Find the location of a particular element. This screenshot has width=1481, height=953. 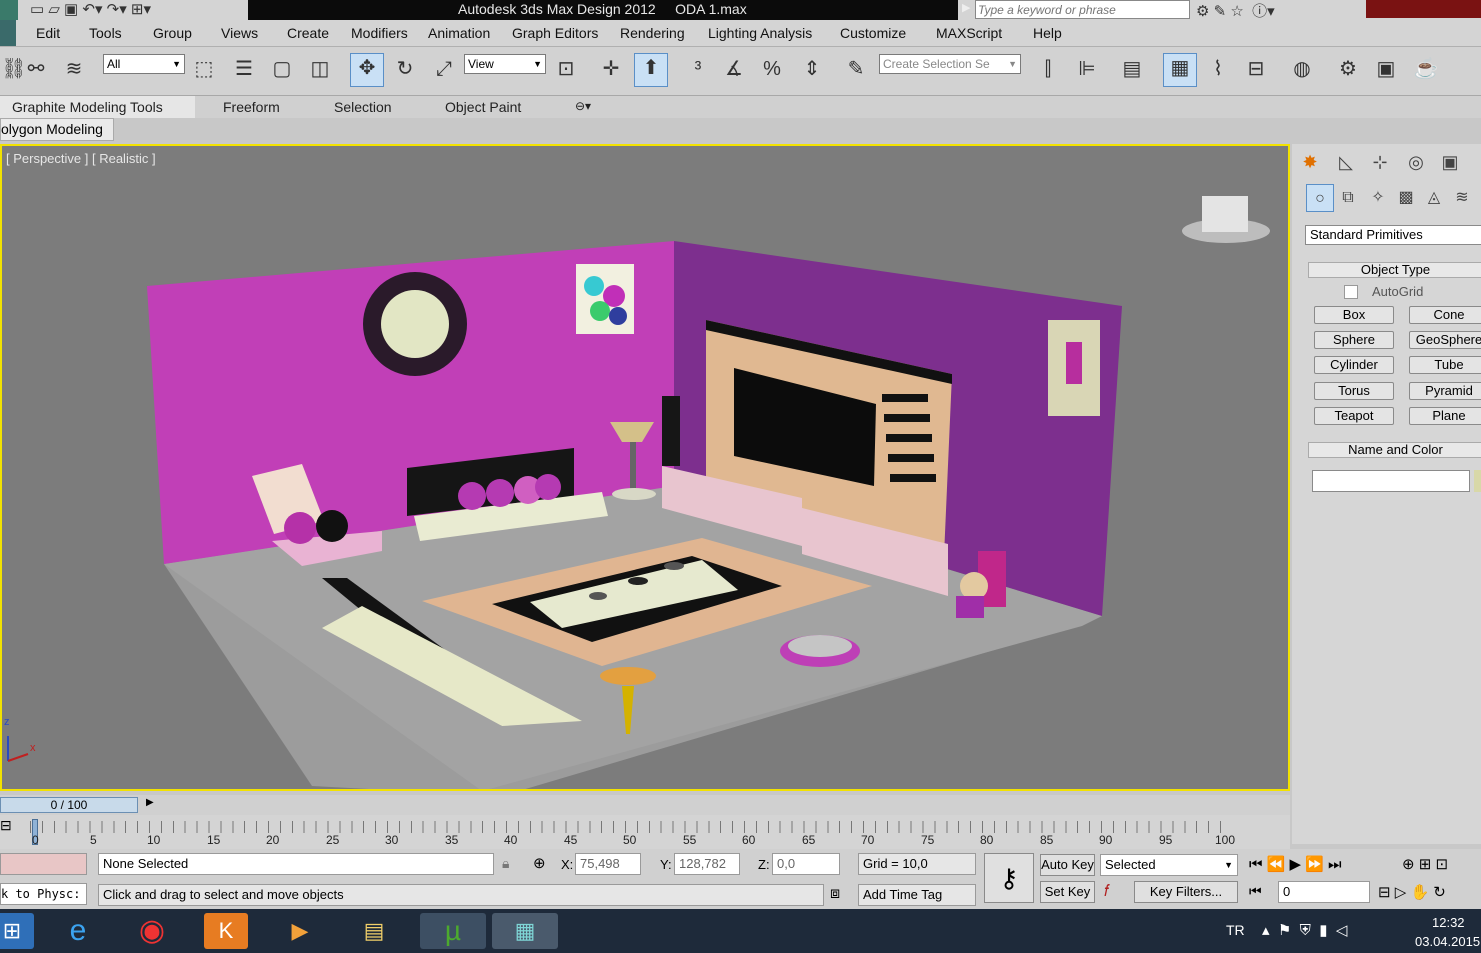

spacewarps-icon: ≋ is located at coordinates (1462, 198).